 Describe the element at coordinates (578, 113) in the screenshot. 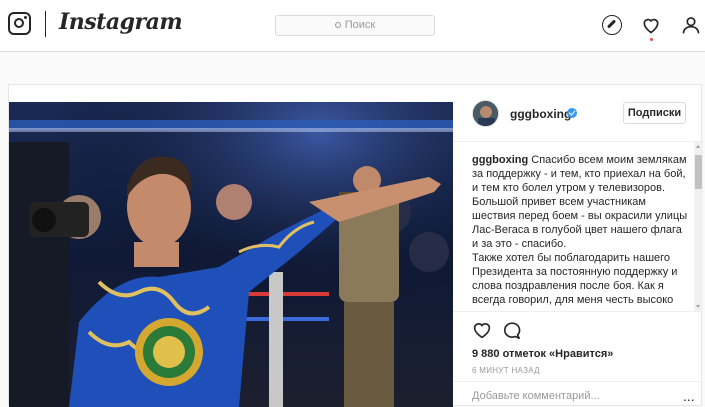

I see `post-header: gggboxing Подписки` at that location.